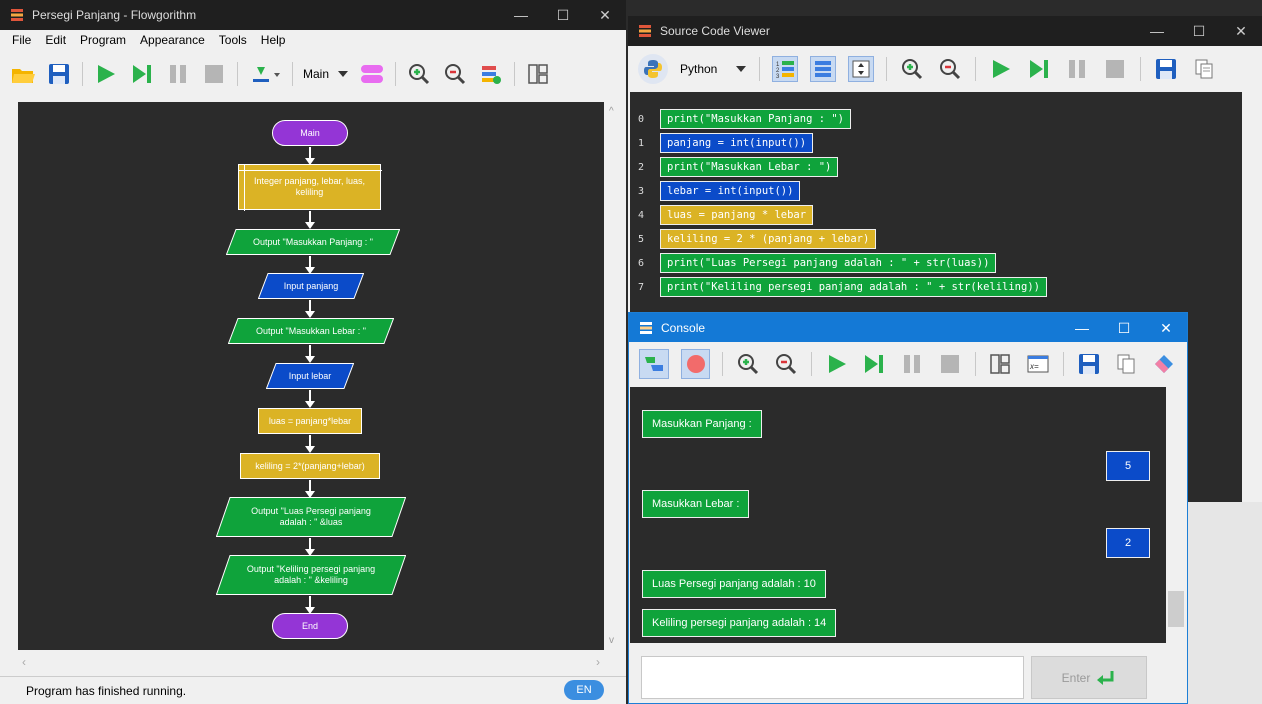 The image size is (1262, 704). What do you see at coordinates (641, 263) in the screenshot?
I see `code-line-number: 6` at bounding box center [641, 263].